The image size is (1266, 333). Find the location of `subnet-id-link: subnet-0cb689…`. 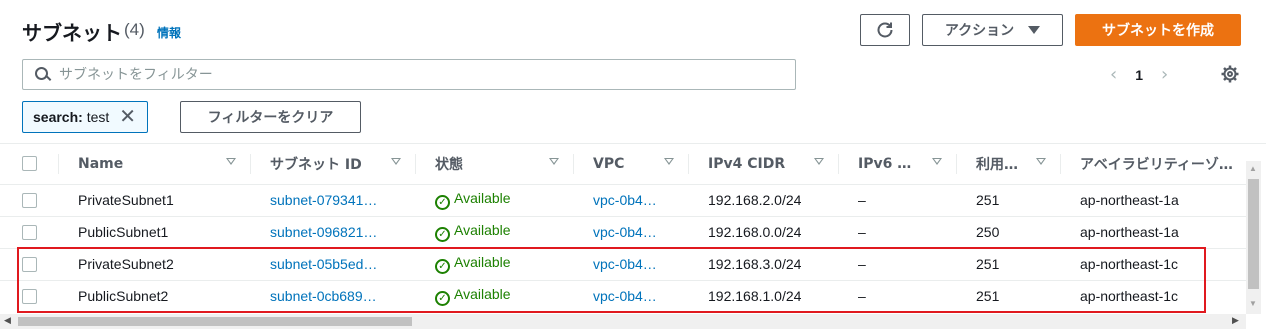

subnet-id-link: subnet-0cb689… is located at coordinates (332, 295).